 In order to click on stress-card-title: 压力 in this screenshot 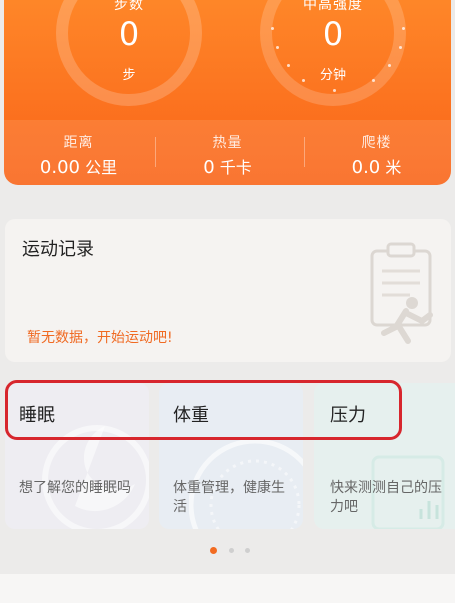, I will do `click(348, 415)`.